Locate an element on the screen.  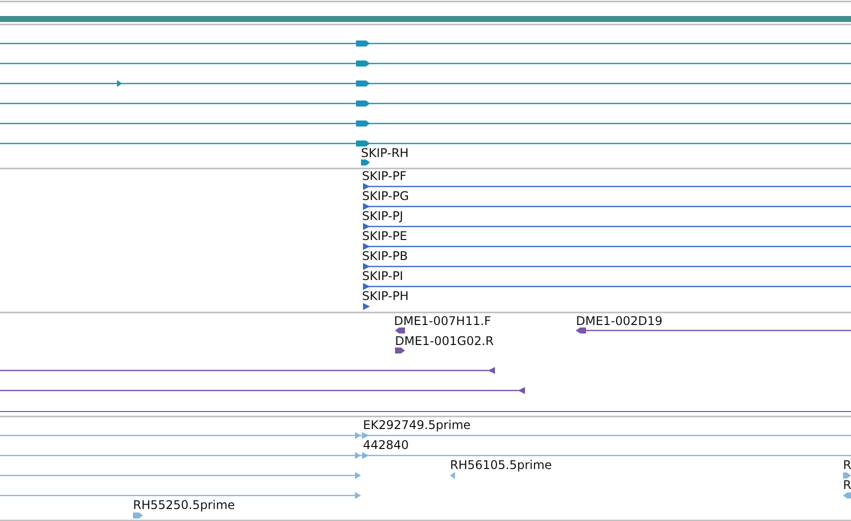
feature-label: EK292749.5prime is located at coordinates (417, 425).